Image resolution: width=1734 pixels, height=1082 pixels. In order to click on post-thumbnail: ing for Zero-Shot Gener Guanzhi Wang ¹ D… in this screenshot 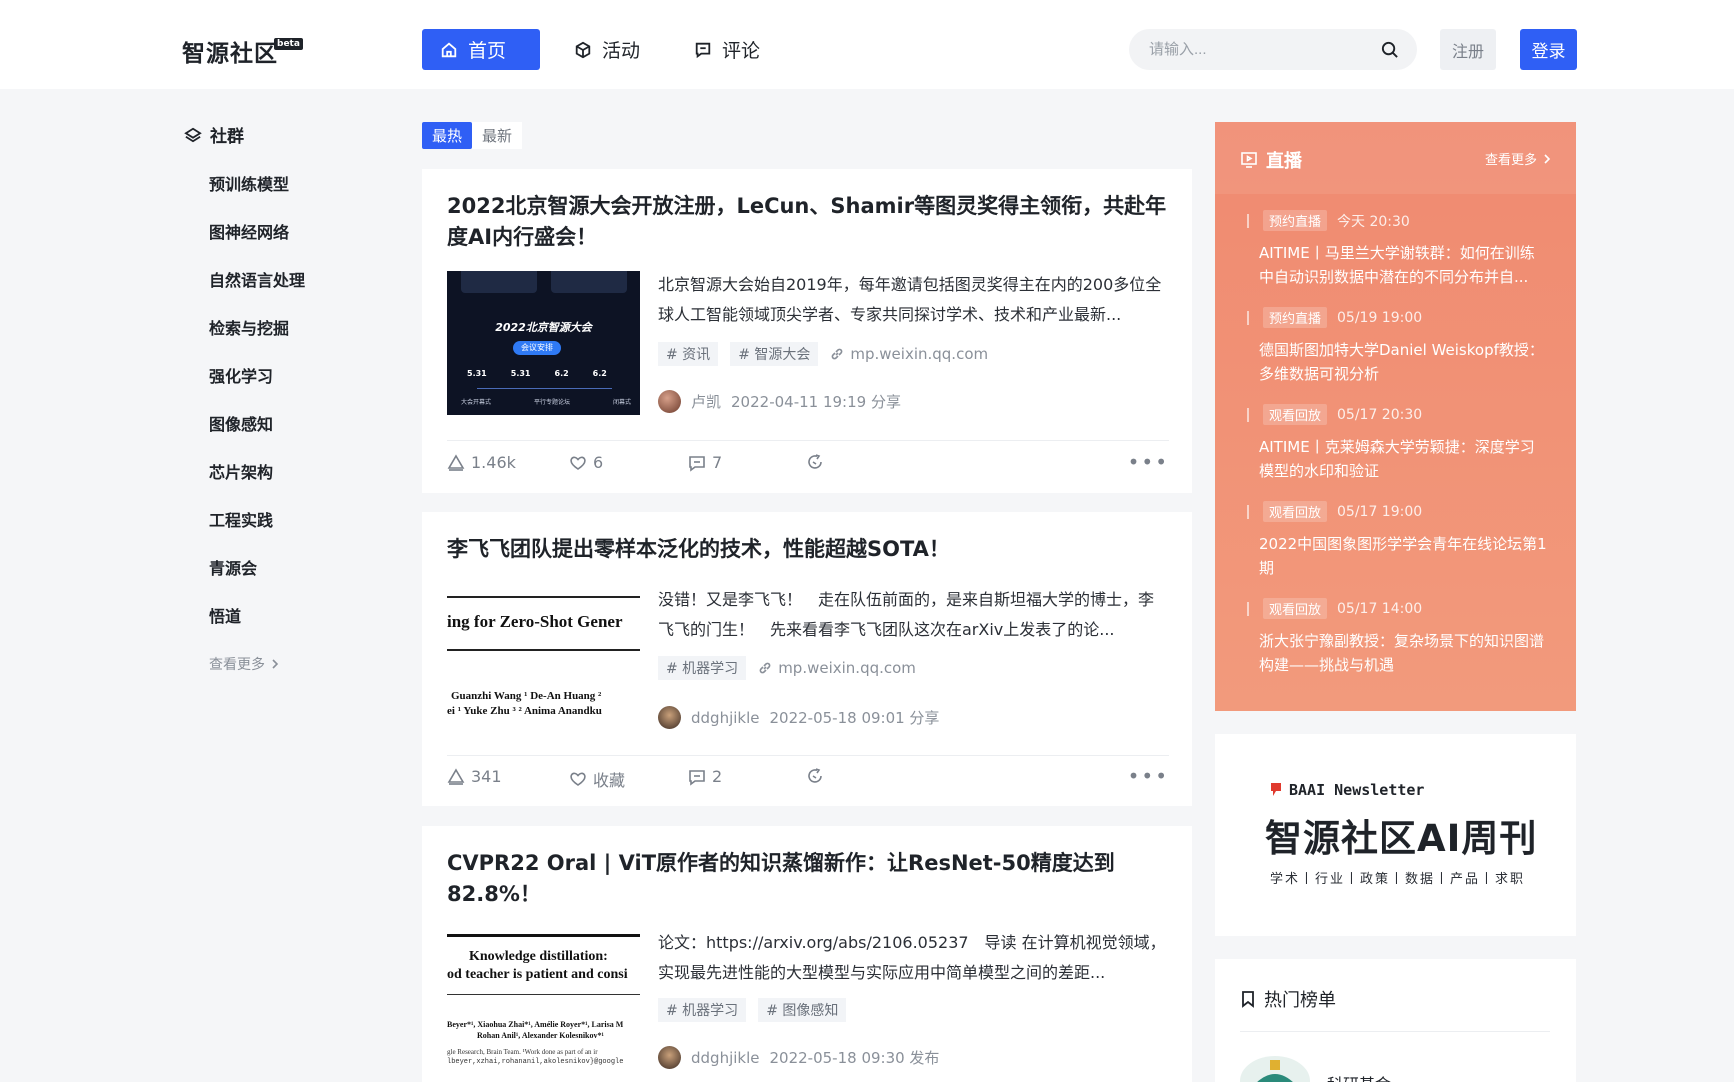, I will do `click(543, 668)`.